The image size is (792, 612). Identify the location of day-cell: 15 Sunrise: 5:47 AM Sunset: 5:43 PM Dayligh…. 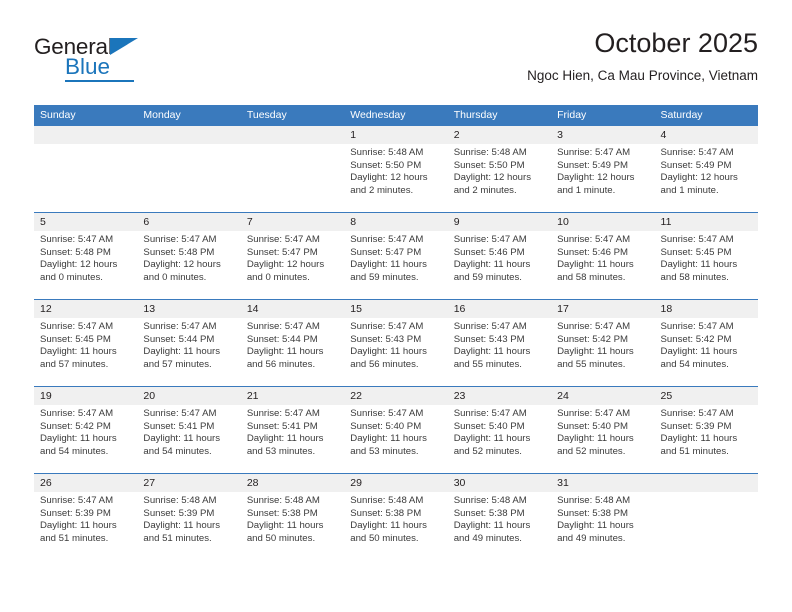
(396, 343).